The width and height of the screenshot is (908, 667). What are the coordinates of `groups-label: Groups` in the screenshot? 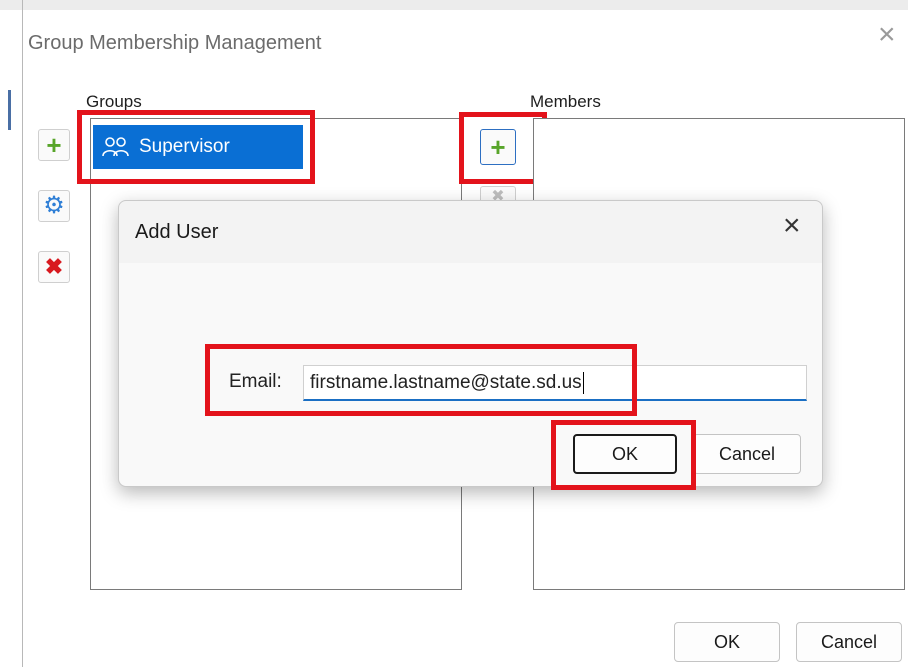 It's located at (114, 101).